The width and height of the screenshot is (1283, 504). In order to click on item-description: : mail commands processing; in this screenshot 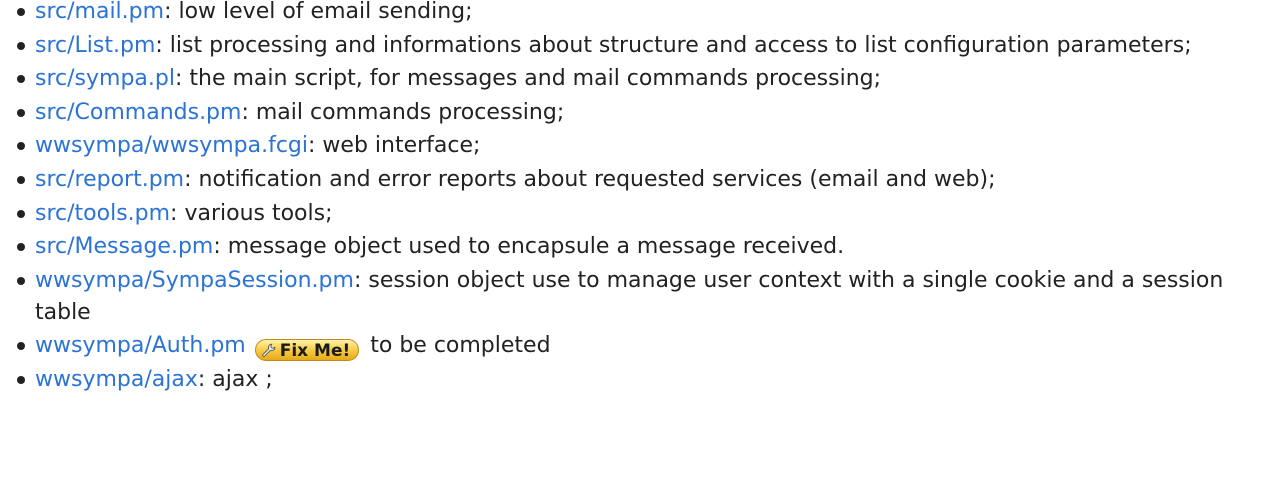, I will do `click(403, 112)`.